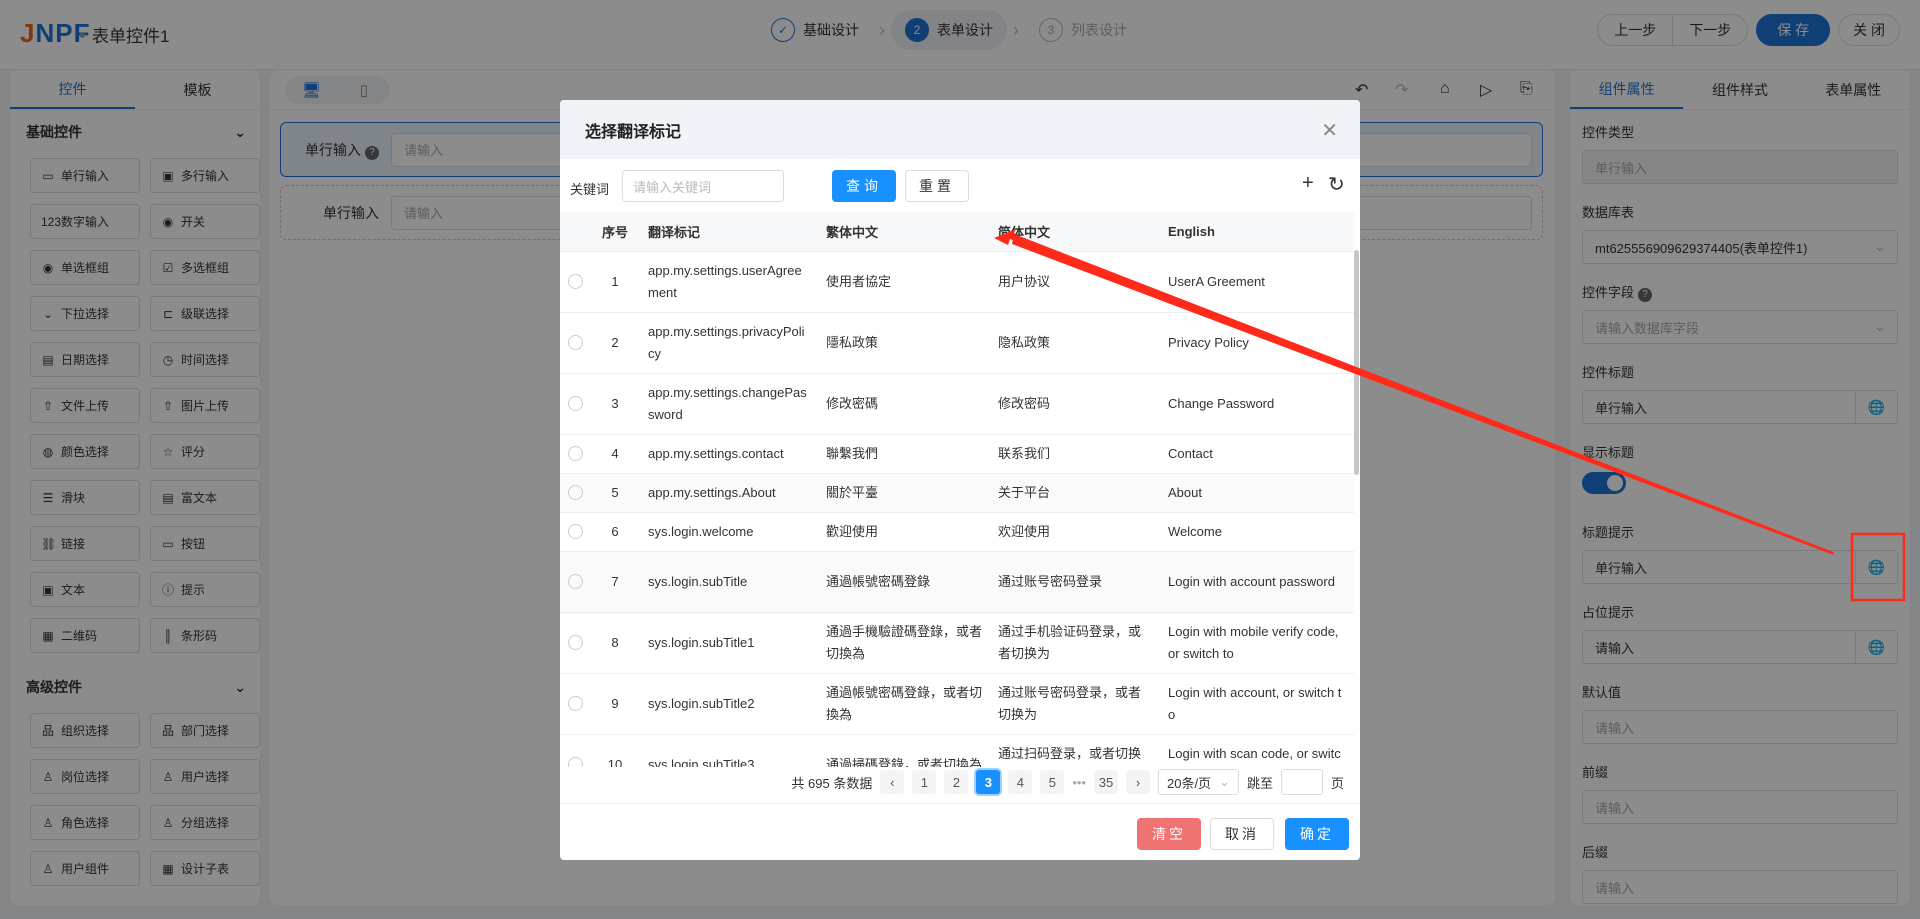  What do you see at coordinates (1878, 567) in the screenshot?
I see `annotation-highlight-box` at bounding box center [1878, 567].